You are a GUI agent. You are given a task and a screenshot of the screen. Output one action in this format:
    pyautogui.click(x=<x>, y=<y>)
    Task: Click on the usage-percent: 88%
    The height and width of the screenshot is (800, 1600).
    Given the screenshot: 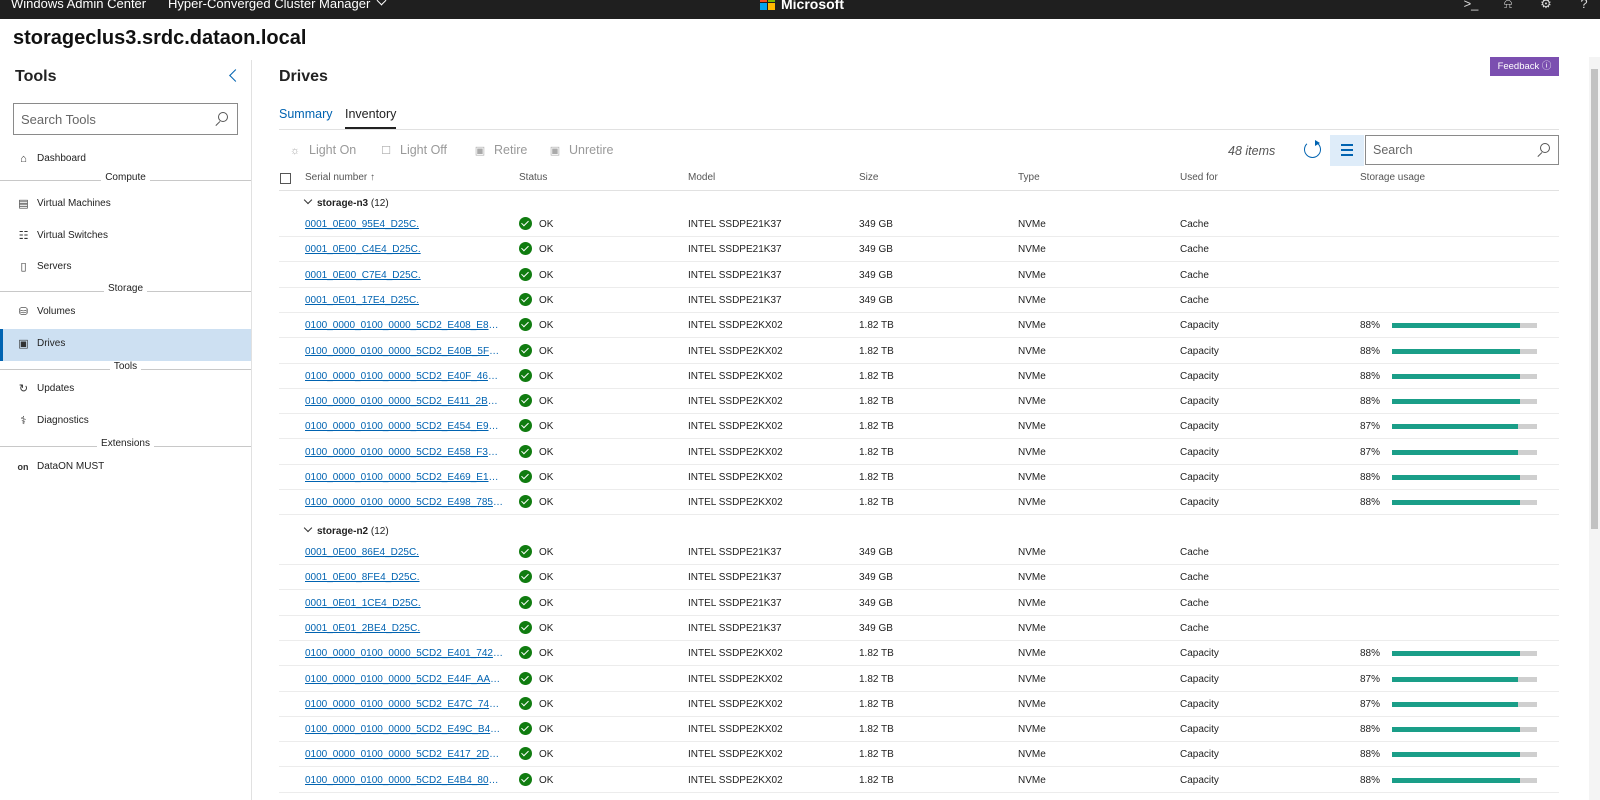 What is the action you would take?
    pyautogui.click(x=1370, y=477)
    